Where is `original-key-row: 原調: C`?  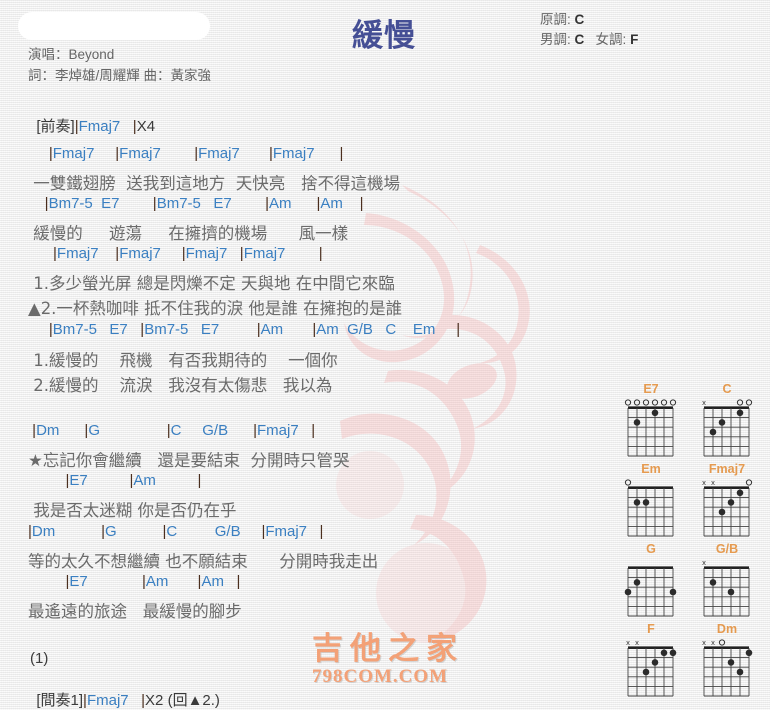 original-key-row: 原調: C is located at coordinates (589, 20).